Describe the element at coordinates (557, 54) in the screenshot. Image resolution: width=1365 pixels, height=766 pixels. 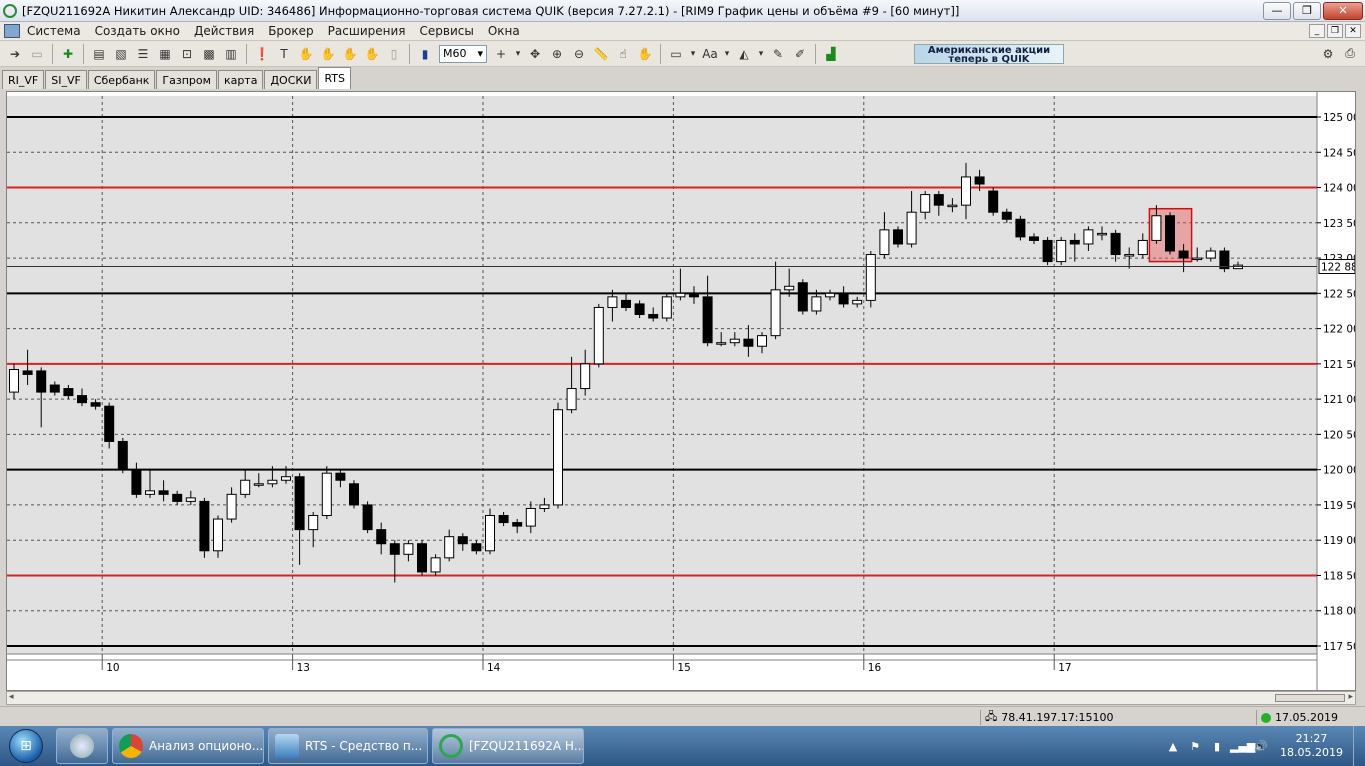
I see `zoom-in-icon: ⊕` at that location.